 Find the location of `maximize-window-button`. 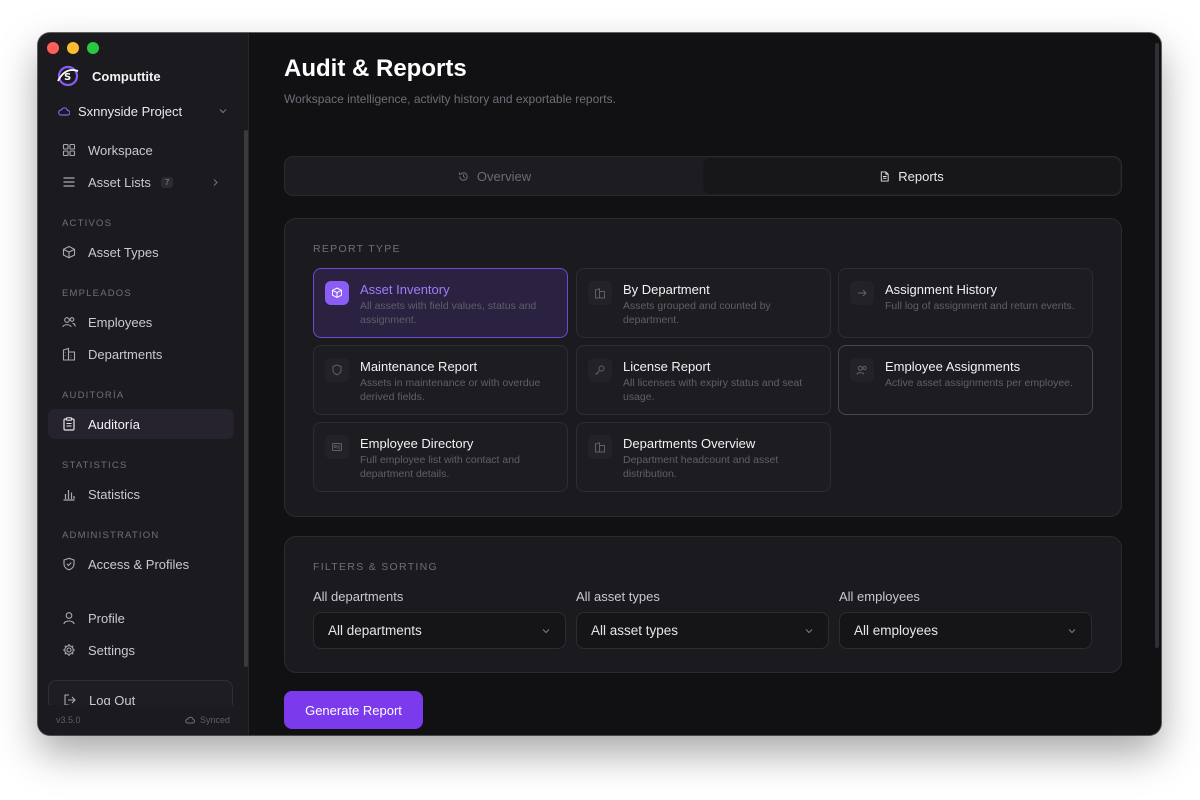

maximize-window-button is located at coordinates (93, 48).